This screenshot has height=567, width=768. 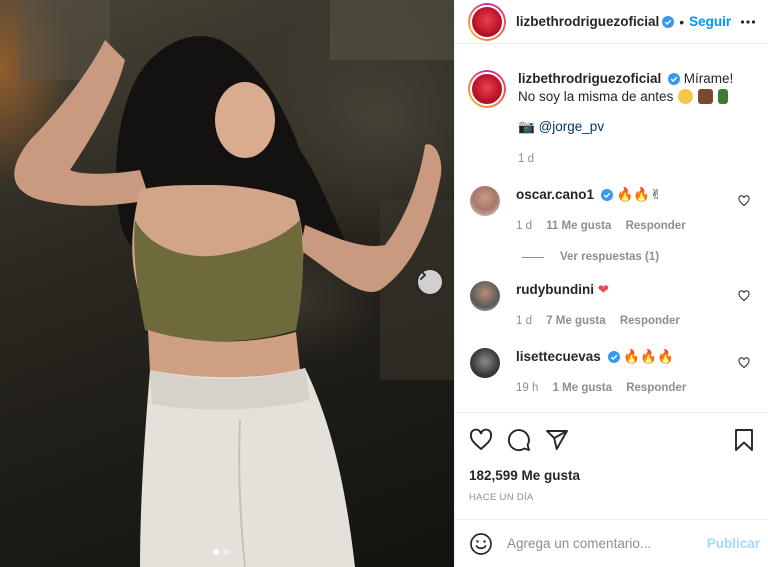 What do you see at coordinates (572, 126) in the screenshot?
I see `caption-credit-mention: @jorge_pv` at bounding box center [572, 126].